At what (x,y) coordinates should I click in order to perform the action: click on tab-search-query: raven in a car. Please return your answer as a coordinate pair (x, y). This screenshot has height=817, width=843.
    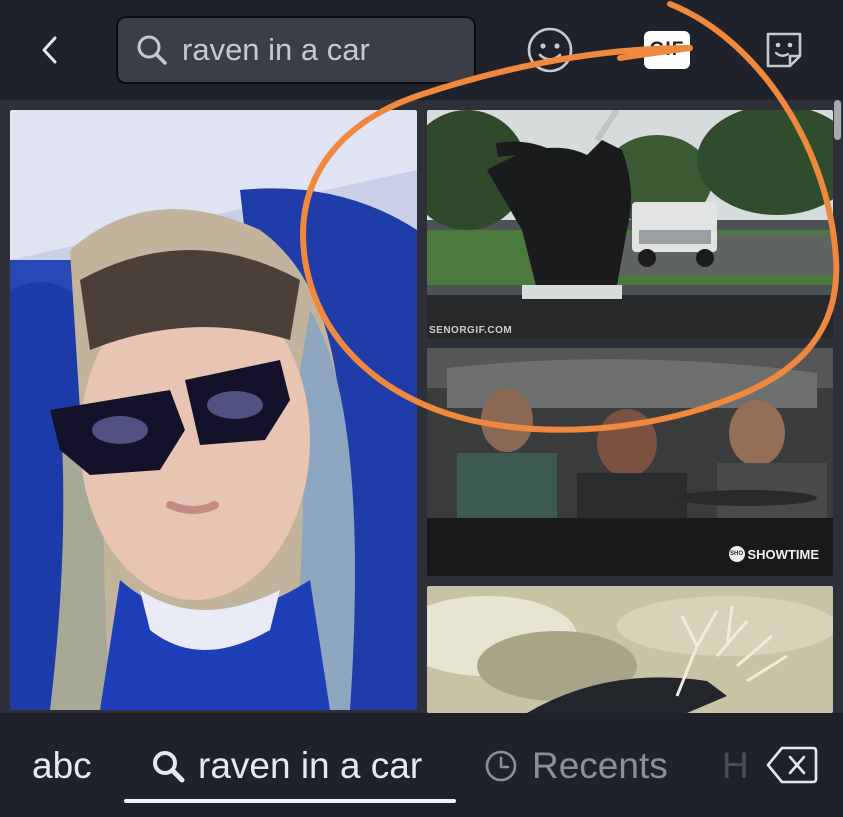
    Looking at the image, I should click on (286, 766).